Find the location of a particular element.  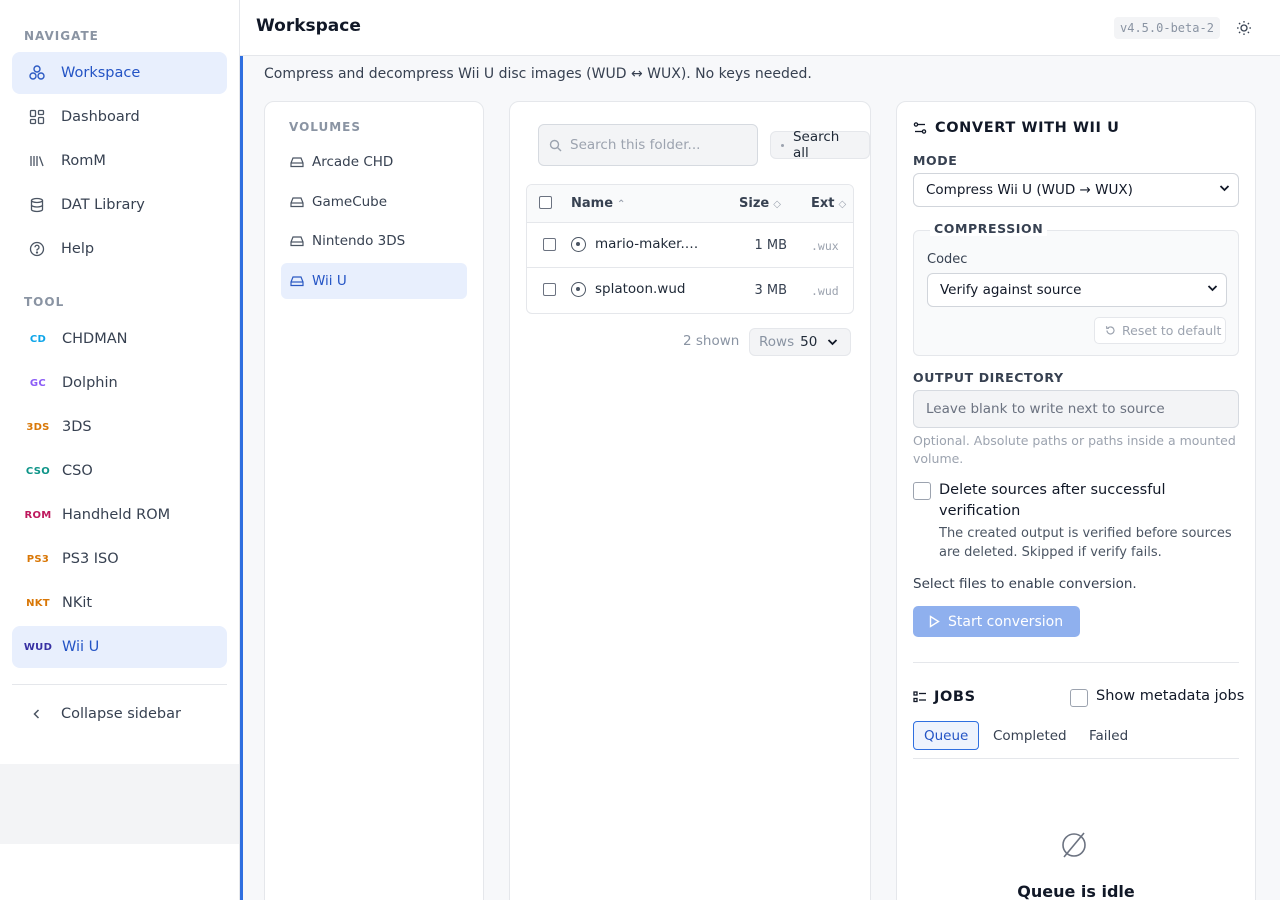

navigate-heading: NAVIGATE is located at coordinates (61, 36).